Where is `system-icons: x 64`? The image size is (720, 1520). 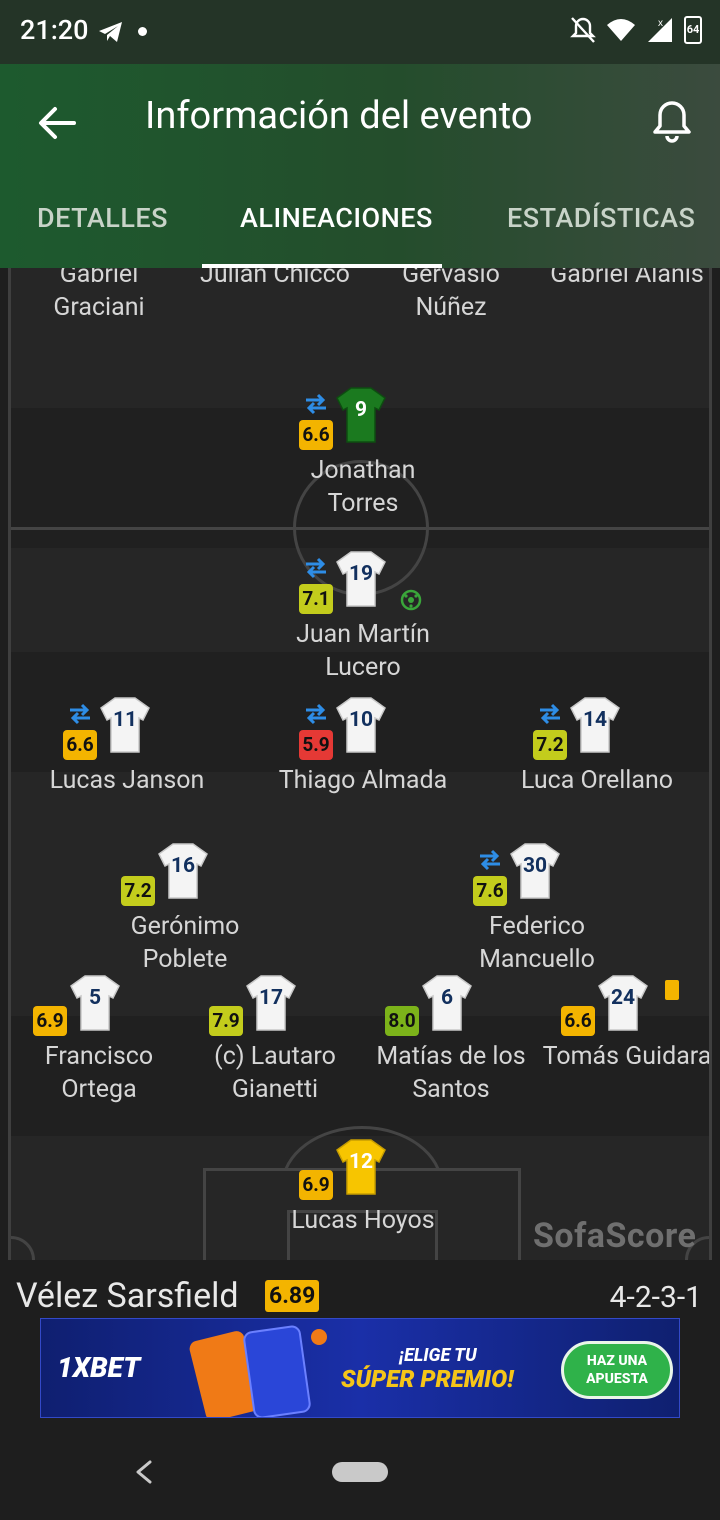
system-icons: x 64 is located at coordinates (636, 30).